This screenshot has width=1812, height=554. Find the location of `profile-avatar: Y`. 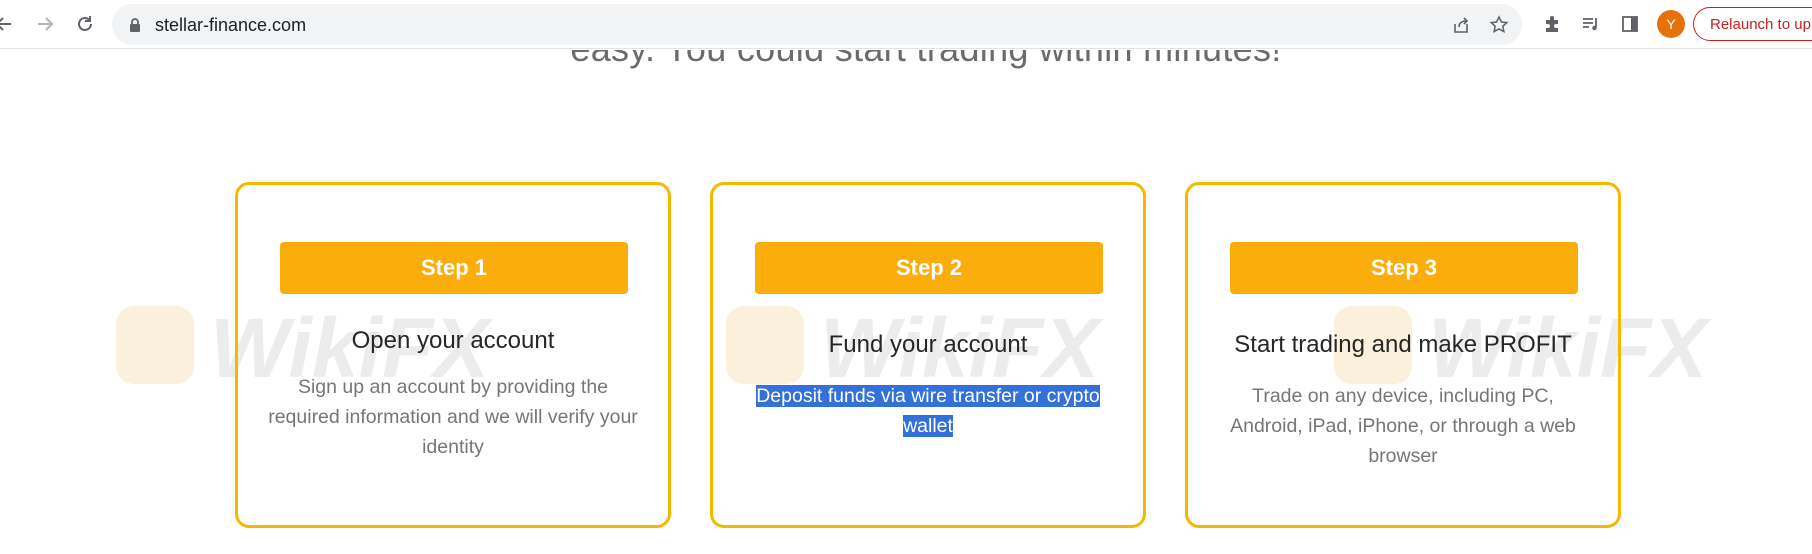

profile-avatar: Y is located at coordinates (1671, 24).